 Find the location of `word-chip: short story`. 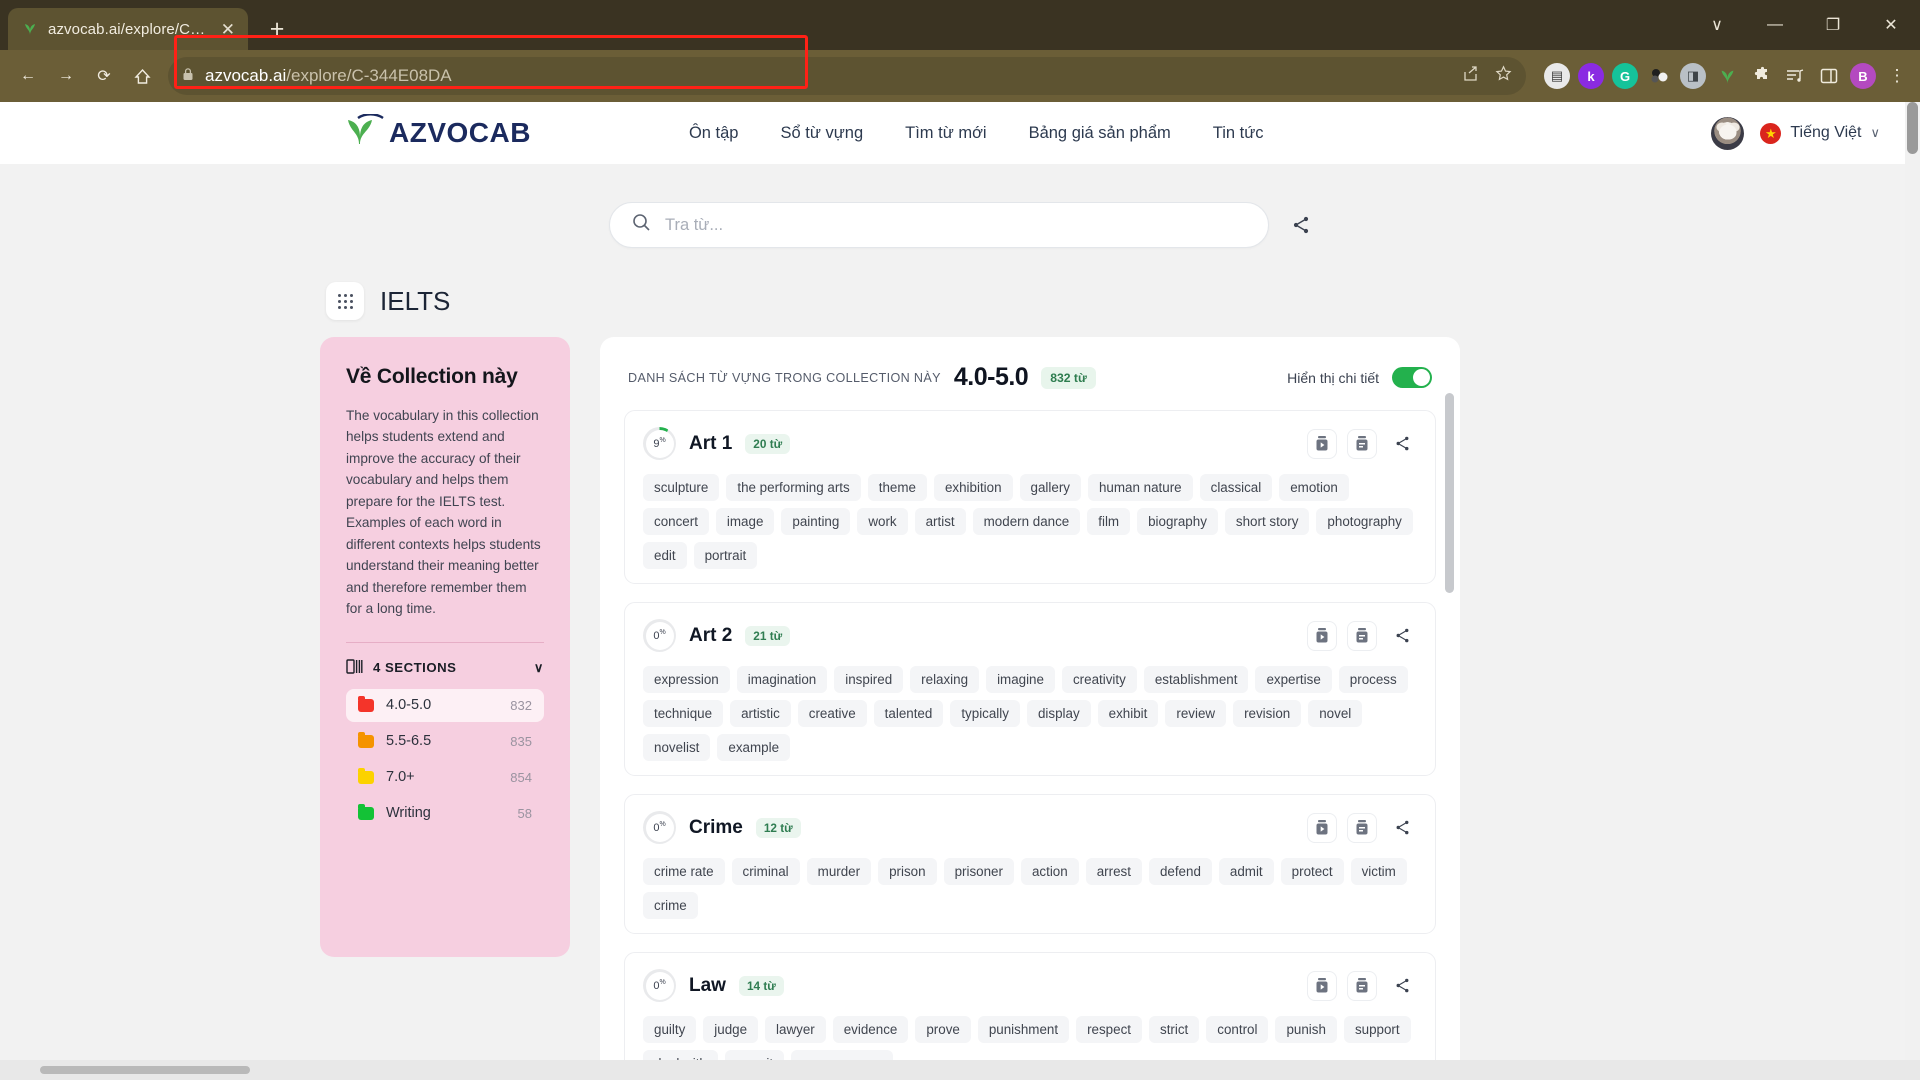

word-chip: short story is located at coordinates (1267, 521).